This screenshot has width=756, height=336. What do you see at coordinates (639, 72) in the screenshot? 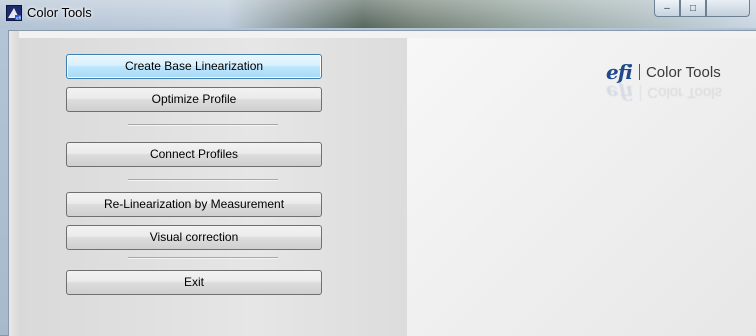
I see `logo-divider` at bounding box center [639, 72].